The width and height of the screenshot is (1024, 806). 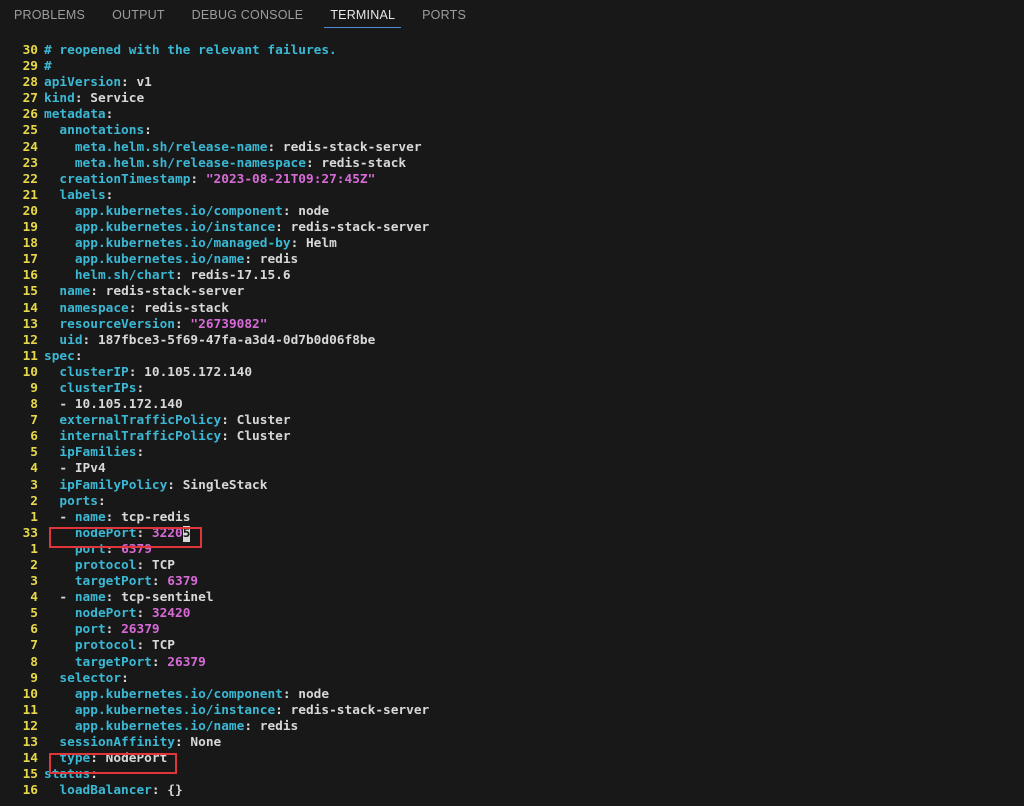 What do you see at coordinates (34, 582) in the screenshot?
I see `line-number: 3` at bounding box center [34, 582].